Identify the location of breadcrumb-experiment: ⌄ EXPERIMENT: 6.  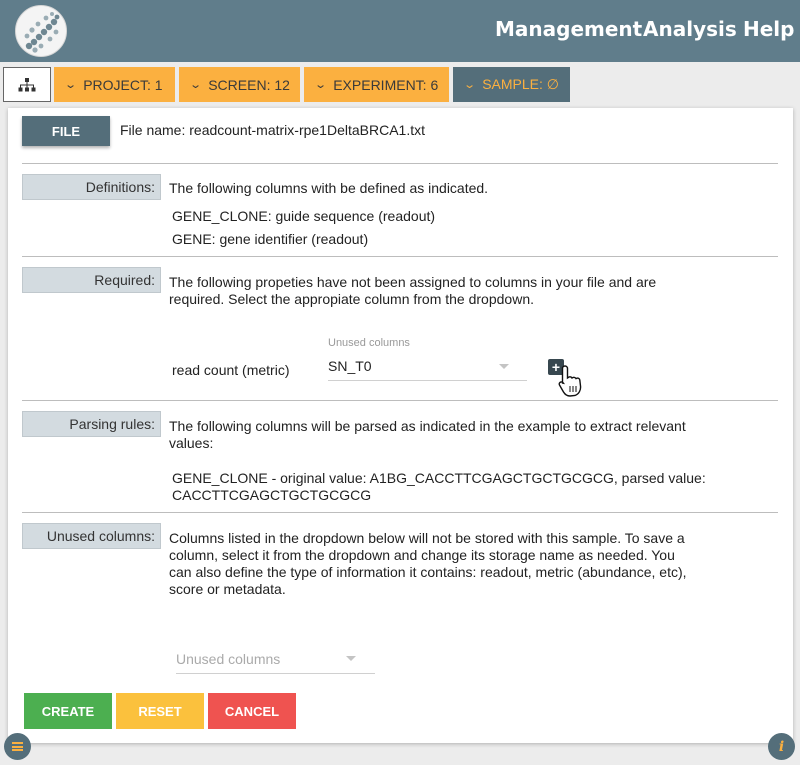
(376, 84).